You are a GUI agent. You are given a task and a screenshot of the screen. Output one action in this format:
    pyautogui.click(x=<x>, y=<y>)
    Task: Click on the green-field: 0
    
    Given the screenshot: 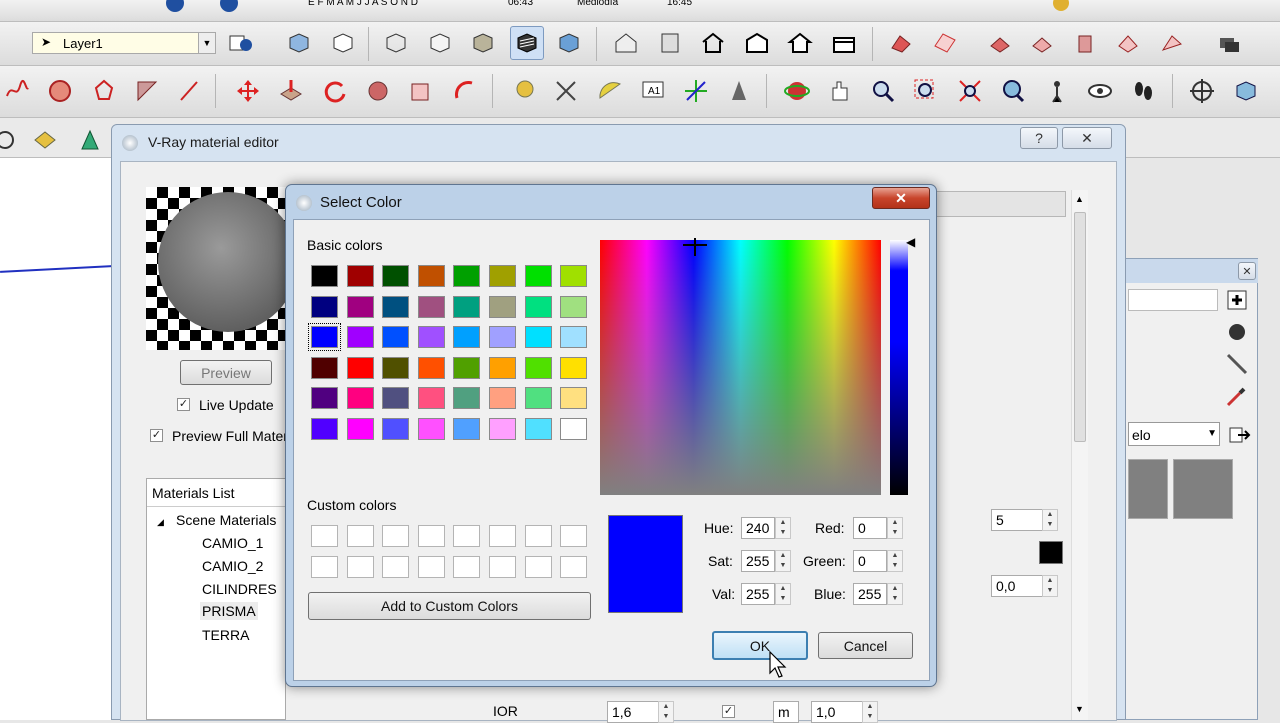 What is the action you would take?
    pyautogui.click(x=870, y=561)
    